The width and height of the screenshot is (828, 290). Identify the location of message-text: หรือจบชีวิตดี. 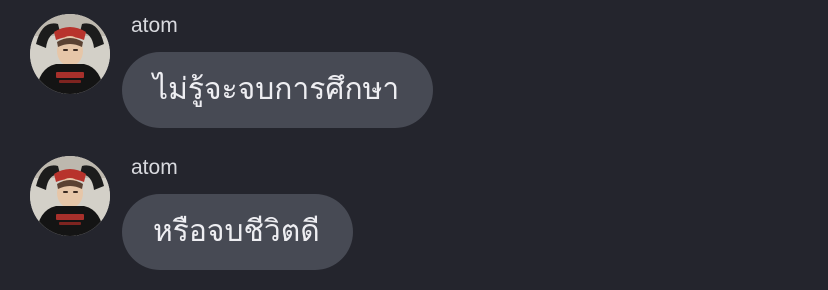
(236, 231).